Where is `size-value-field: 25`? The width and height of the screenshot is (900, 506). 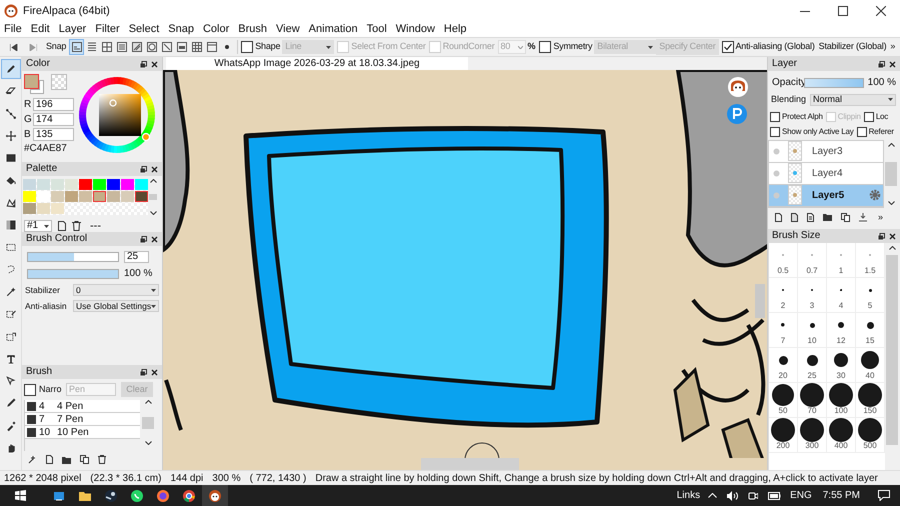
size-value-field: 25 is located at coordinates (136, 257).